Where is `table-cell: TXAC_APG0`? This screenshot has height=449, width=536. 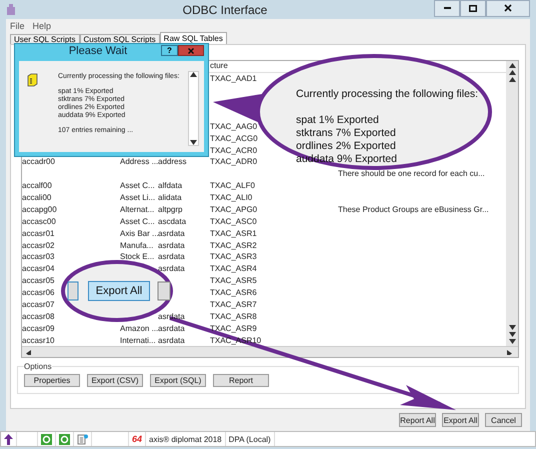
table-cell: TXAC_APG0 is located at coordinates (234, 209).